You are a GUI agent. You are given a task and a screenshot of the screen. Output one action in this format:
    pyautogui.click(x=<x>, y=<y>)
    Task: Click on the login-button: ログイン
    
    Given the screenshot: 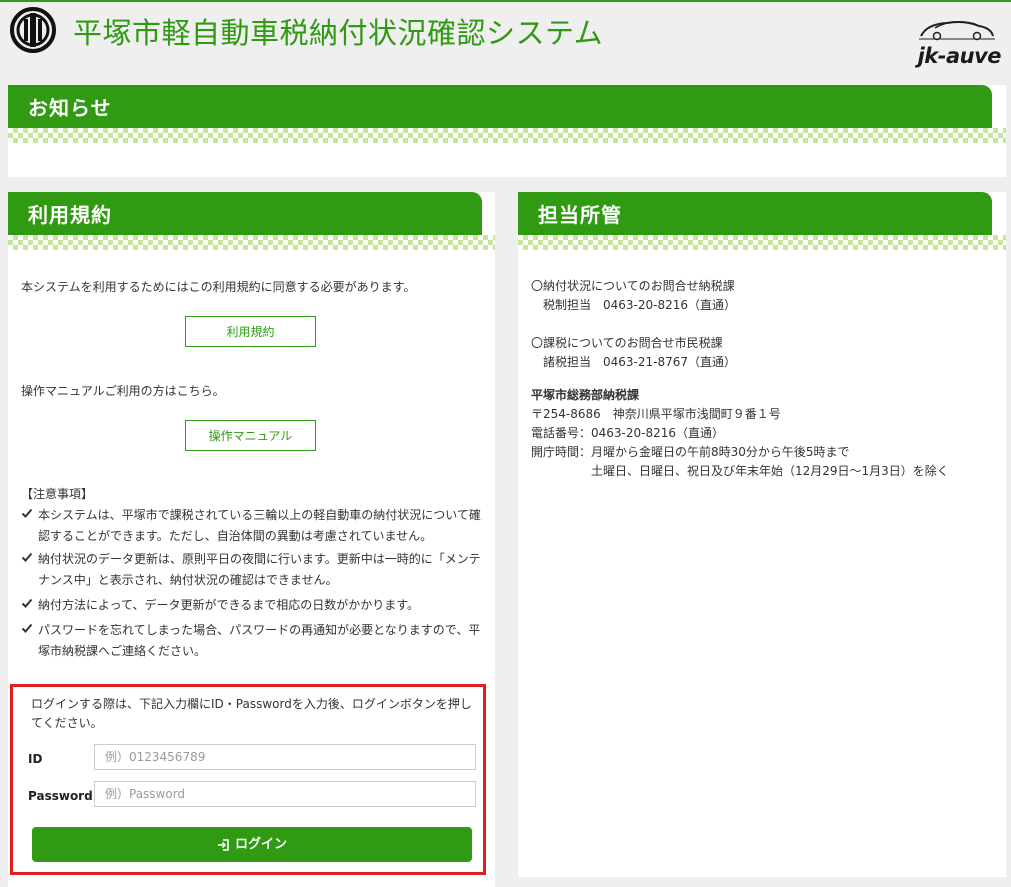 What is the action you would take?
    pyautogui.click(x=252, y=844)
    